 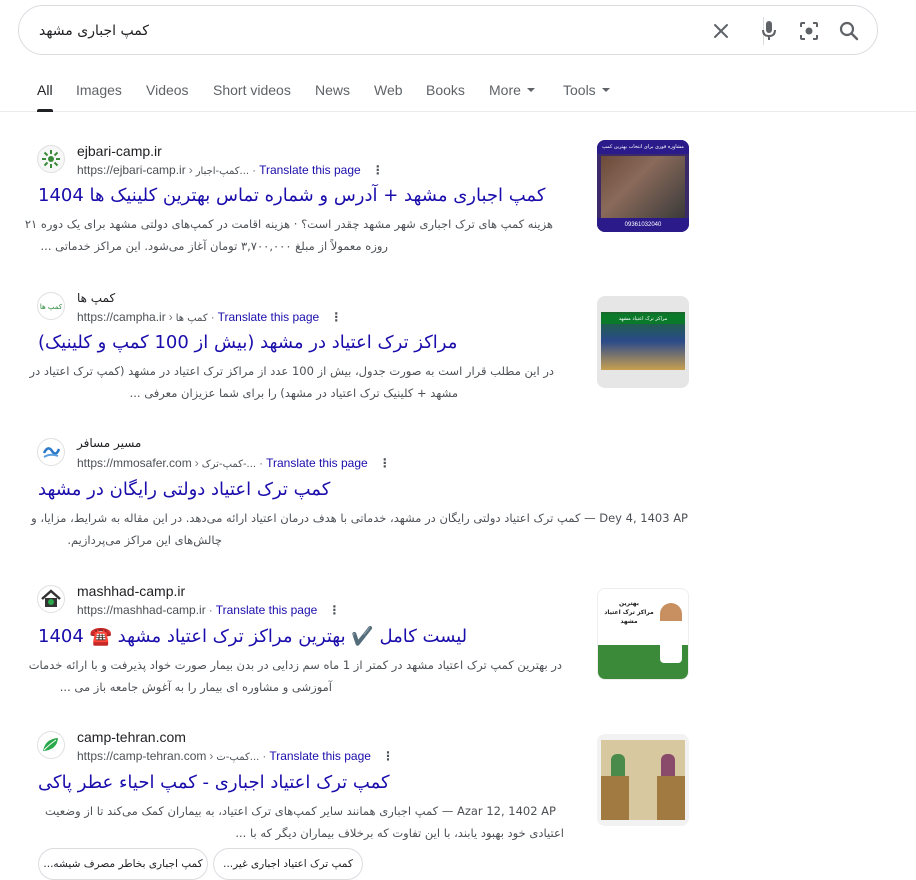 What do you see at coordinates (99, 90) in the screenshot?
I see `tab-images: Images` at bounding box center [99, 90].